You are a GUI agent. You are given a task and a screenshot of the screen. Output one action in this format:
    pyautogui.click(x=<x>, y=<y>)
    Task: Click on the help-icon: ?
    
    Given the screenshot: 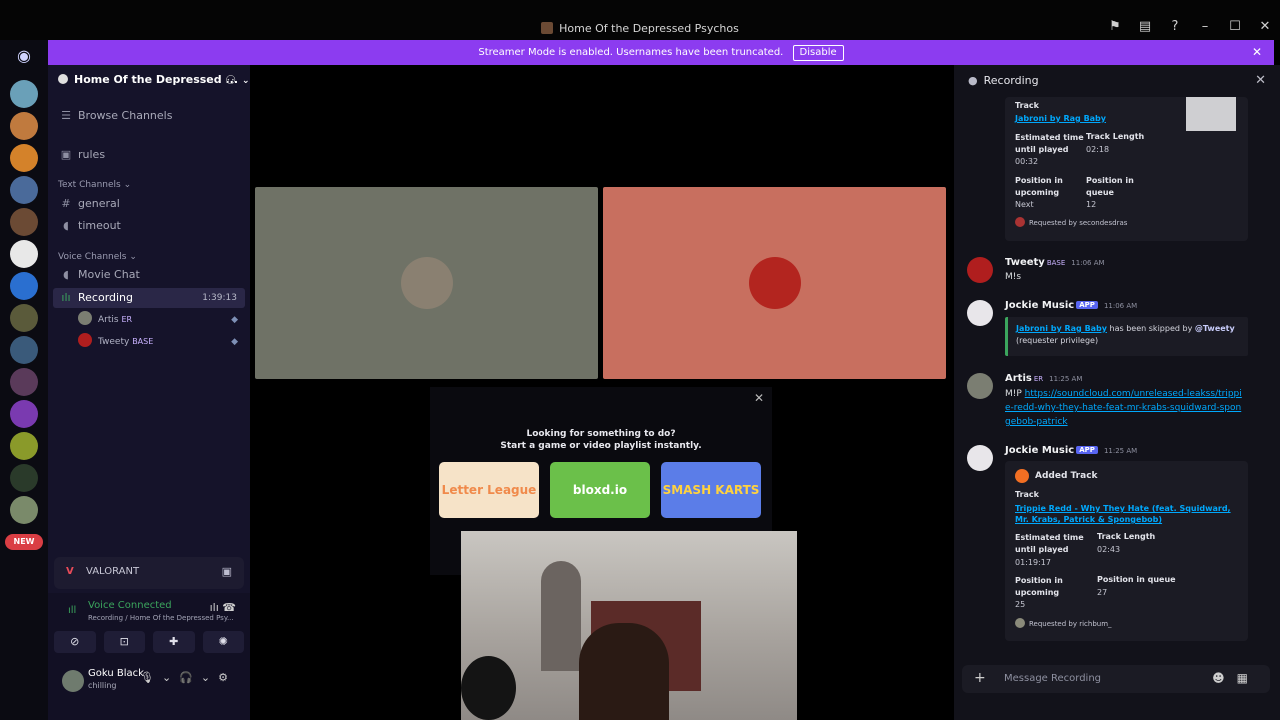 What is the action you would take?
    pyautogui.click(x=1175, y=26)
    